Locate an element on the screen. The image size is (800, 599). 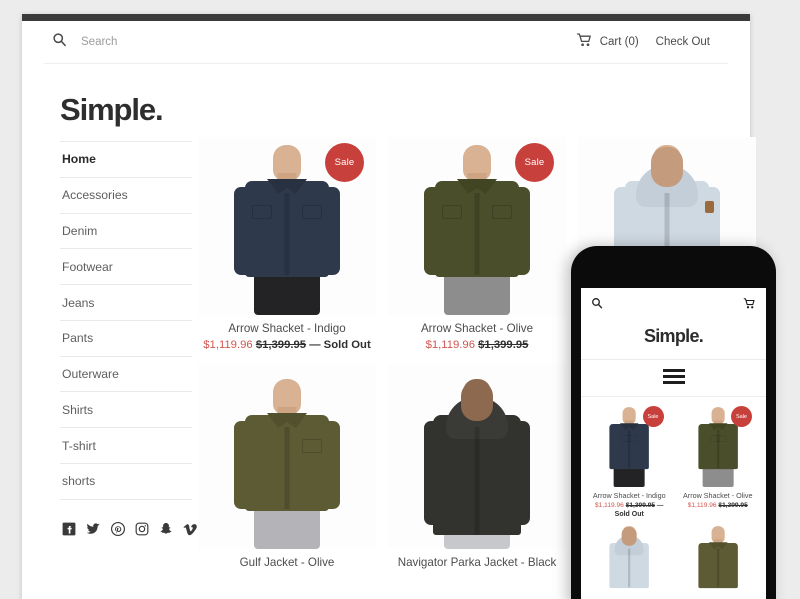
sidebar-item-denim: Denim is located at coordinates (126, 232).